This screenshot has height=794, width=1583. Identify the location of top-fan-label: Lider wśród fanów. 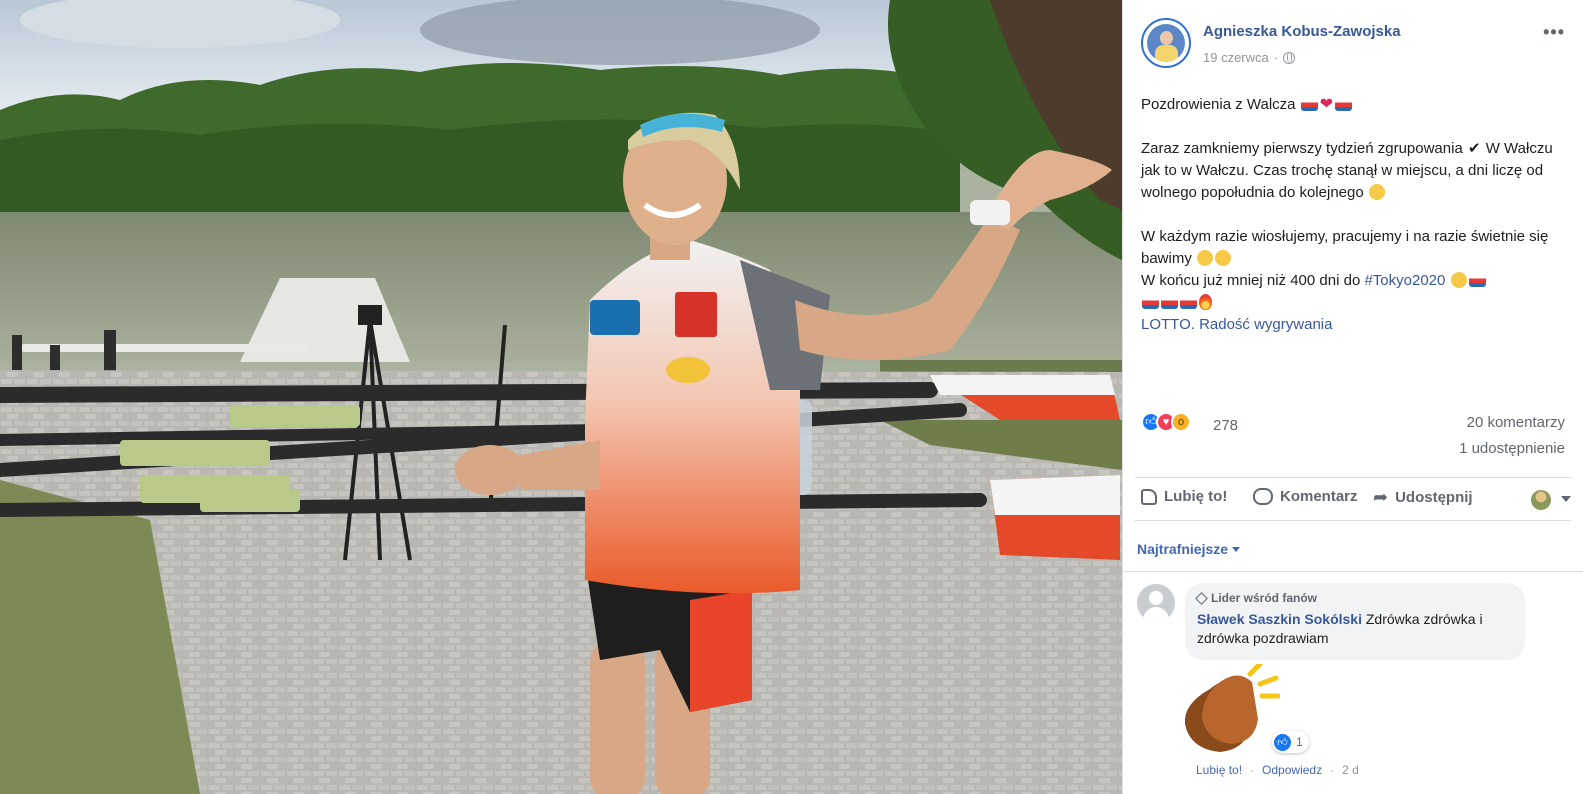
(1264, 598).